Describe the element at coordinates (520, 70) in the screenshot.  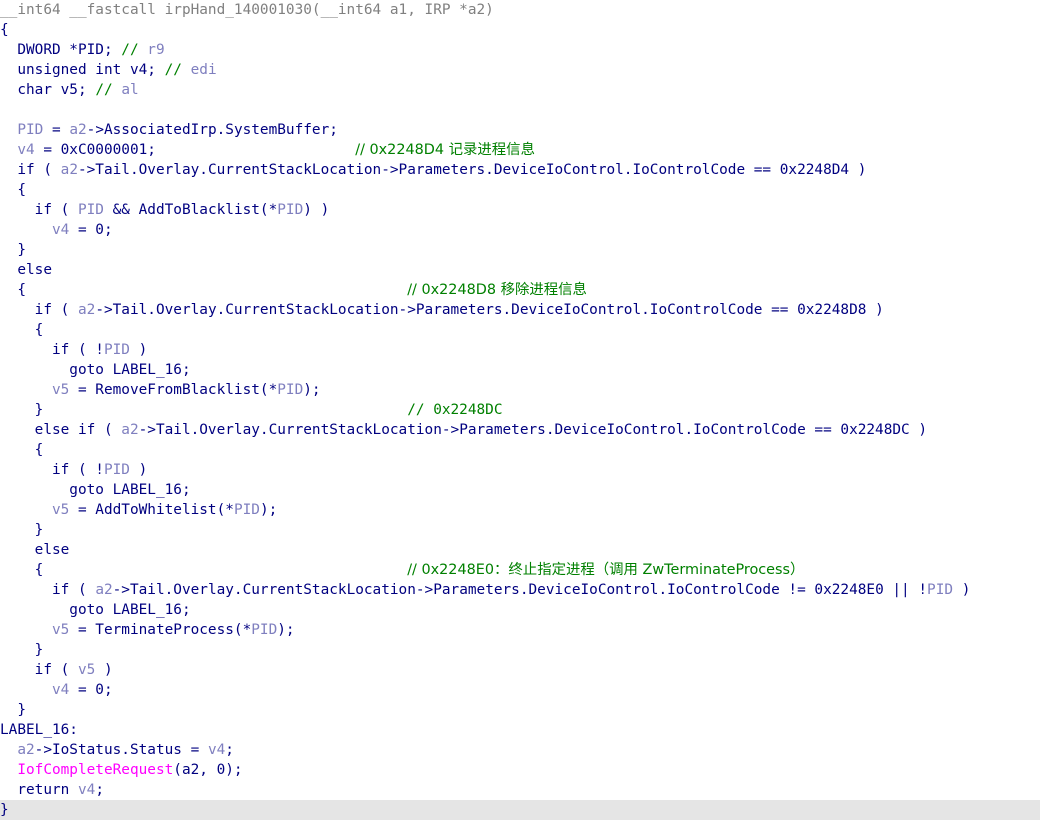
I see `code-line: unsigned int v4; // edi` at that location.